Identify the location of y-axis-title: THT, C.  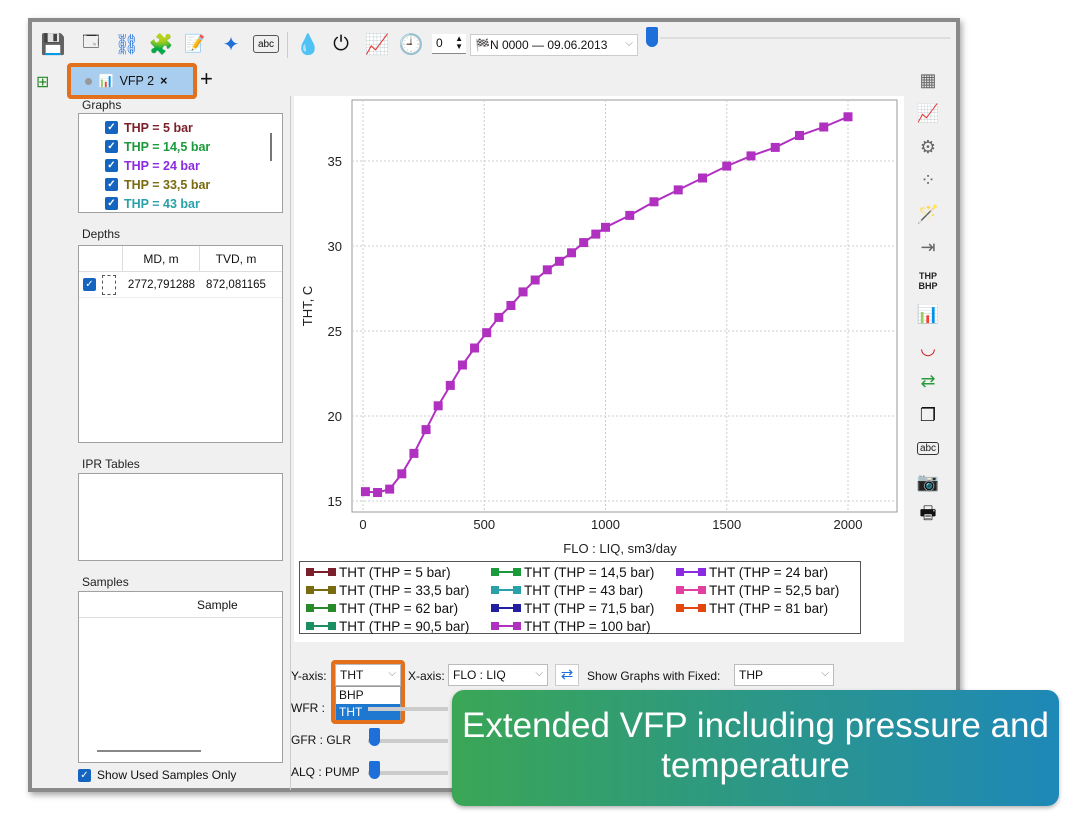
(307, 306).